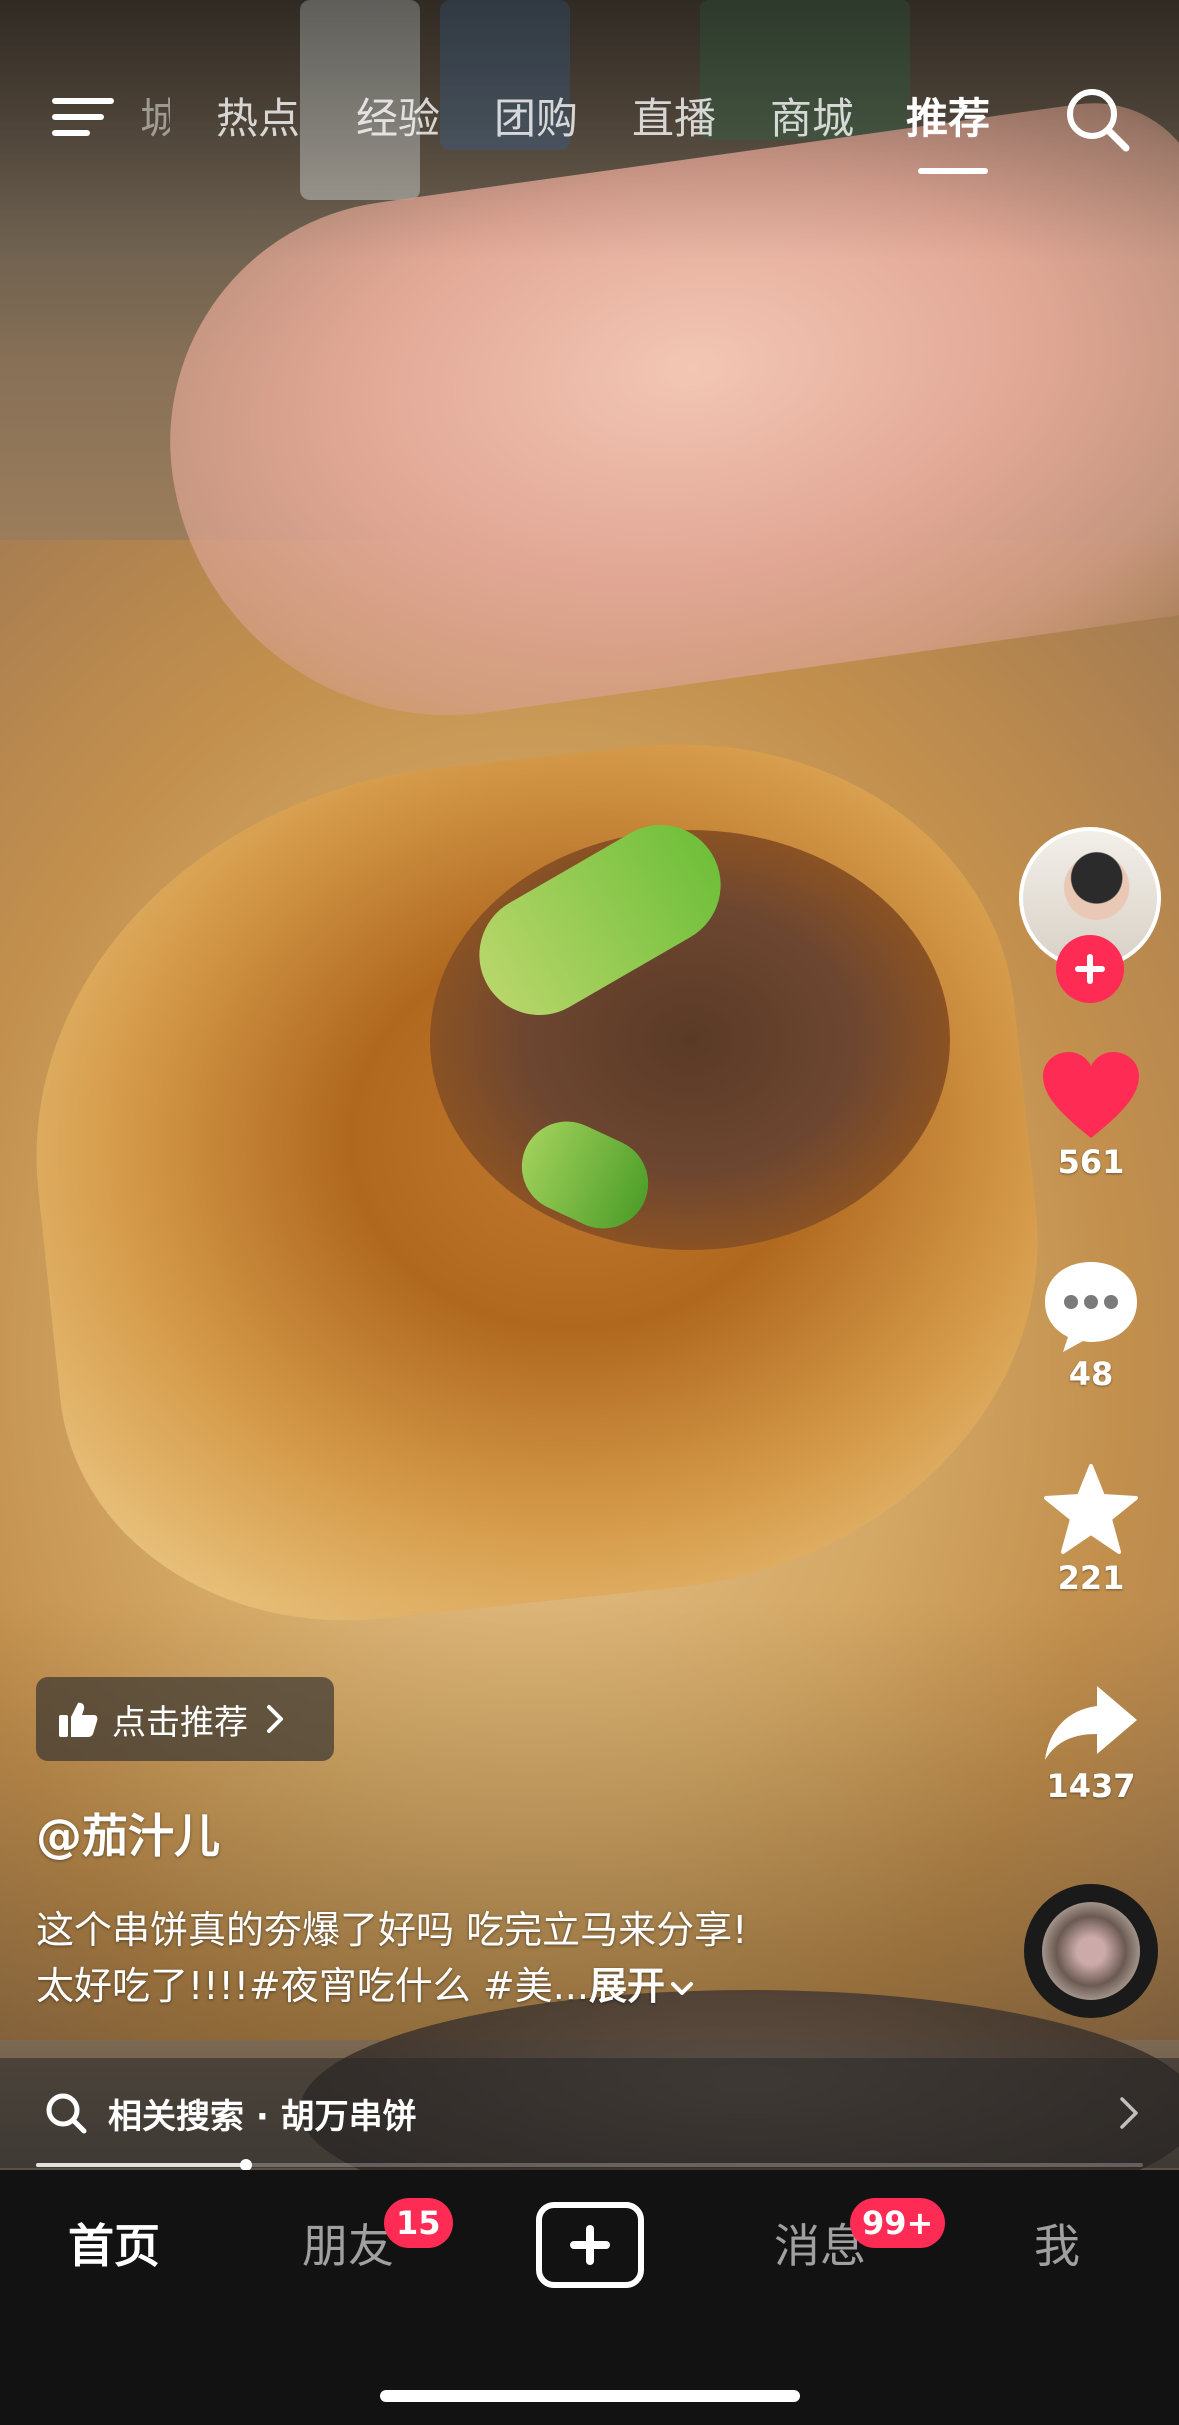  I want to click on chevron-down-icon, so click(681, 1988).